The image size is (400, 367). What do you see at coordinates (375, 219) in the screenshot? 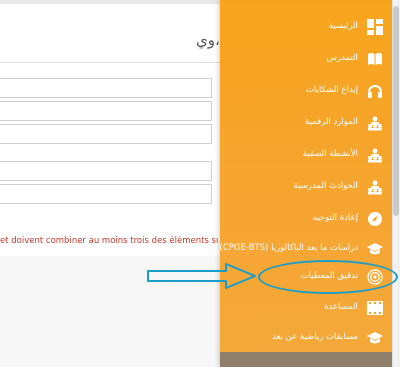
I see `compass-icon` at bounding box center [375, 219].